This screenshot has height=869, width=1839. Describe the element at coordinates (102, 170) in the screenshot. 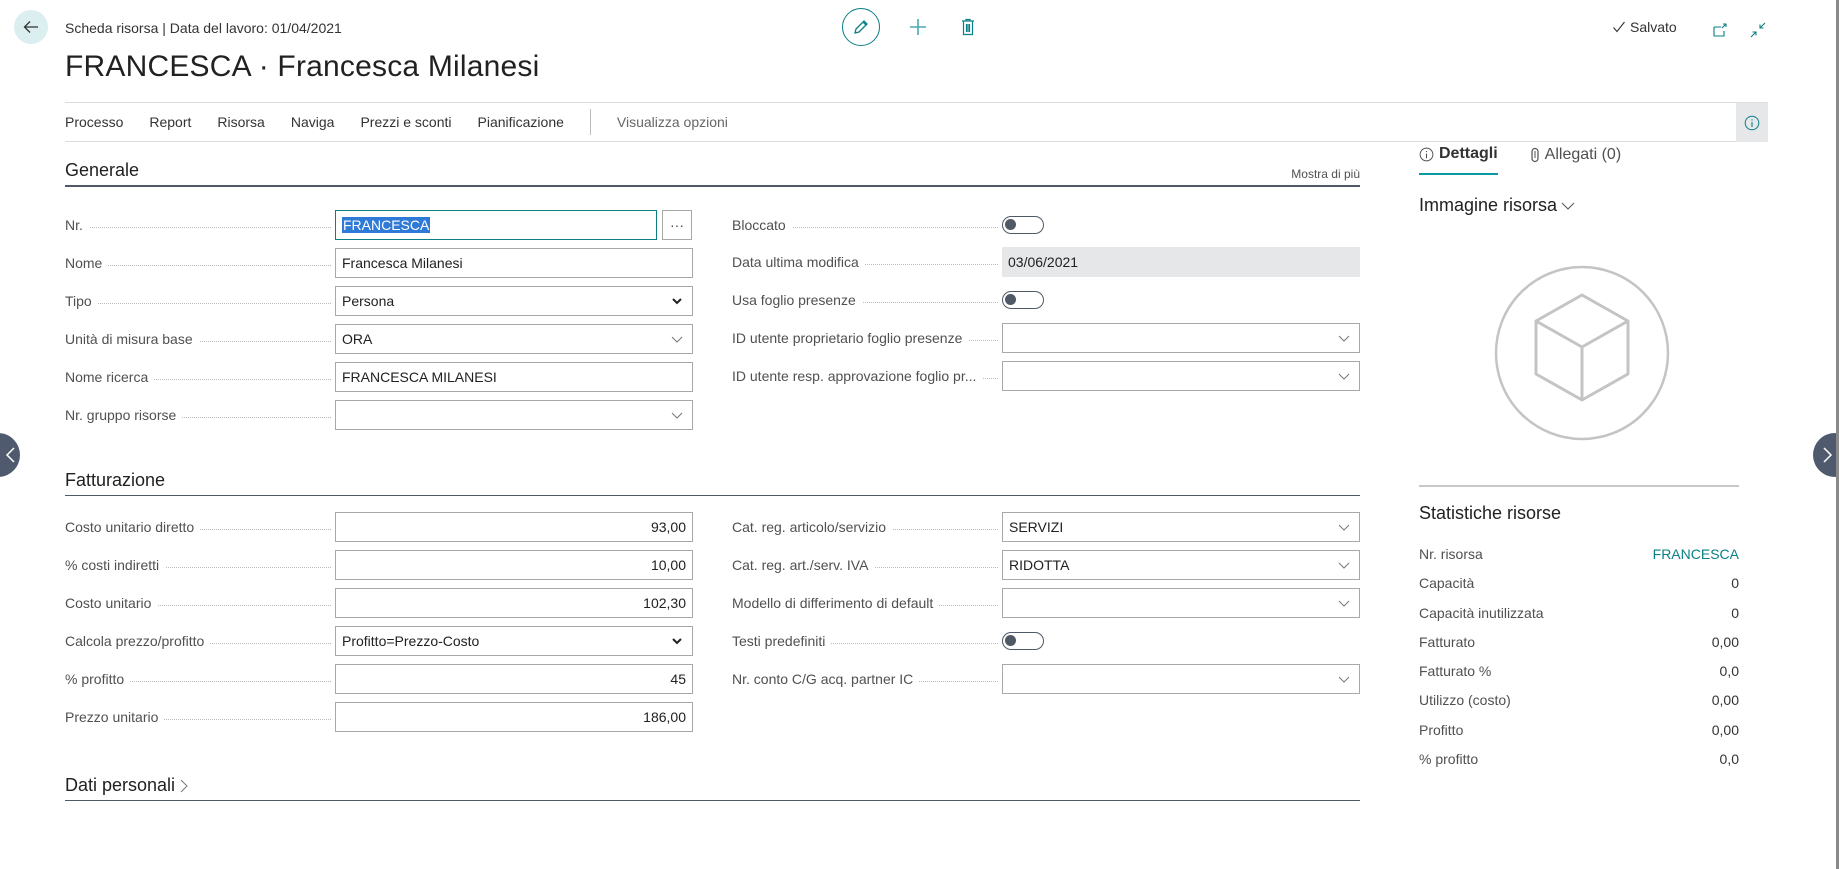

I see `section-title-generale: Generale` at that location.